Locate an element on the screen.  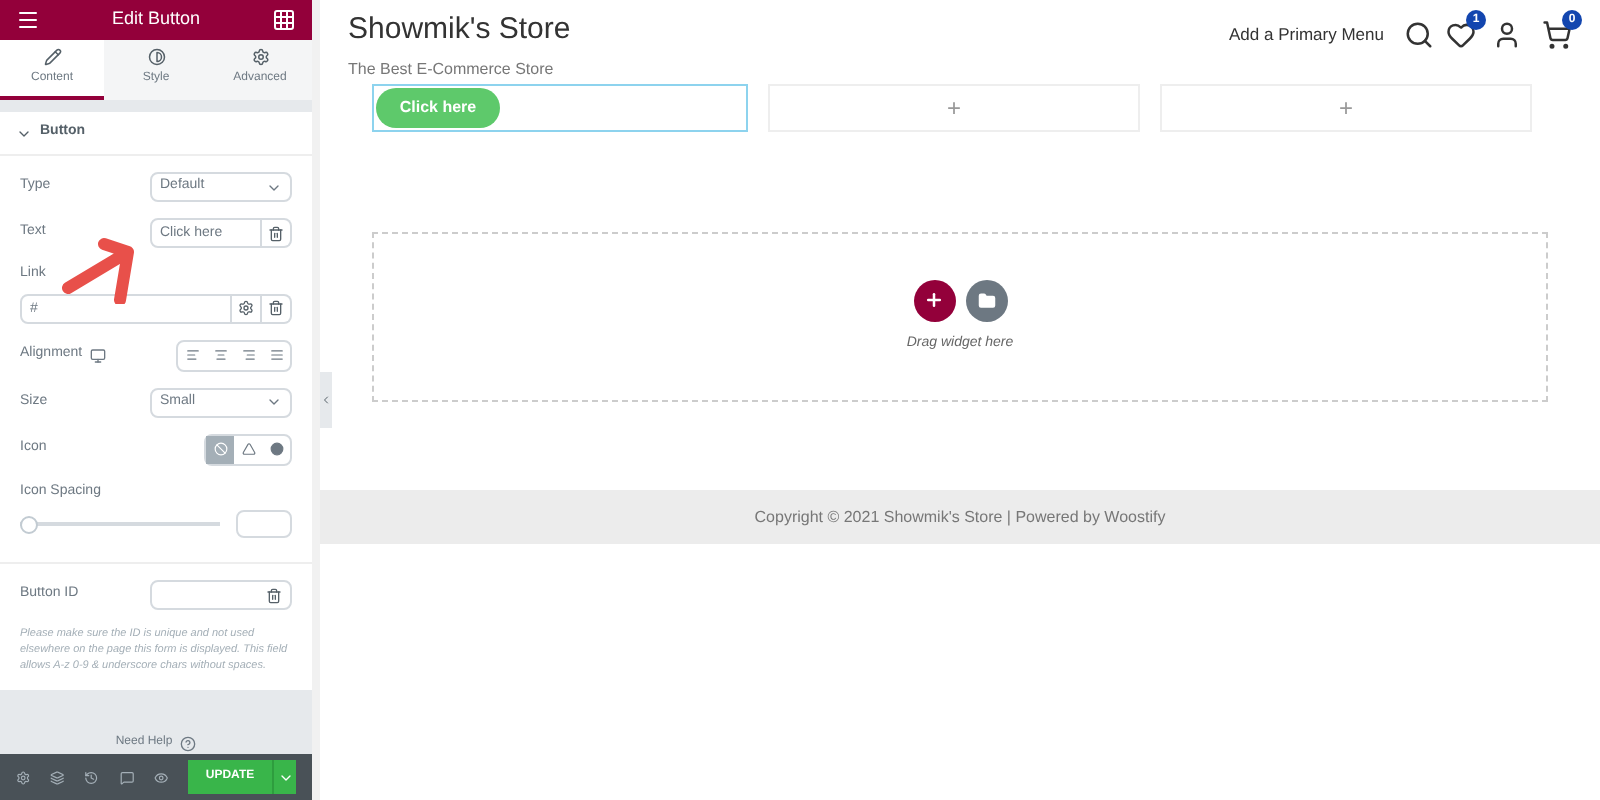
link-options-button is located at coordinates (247, 308).